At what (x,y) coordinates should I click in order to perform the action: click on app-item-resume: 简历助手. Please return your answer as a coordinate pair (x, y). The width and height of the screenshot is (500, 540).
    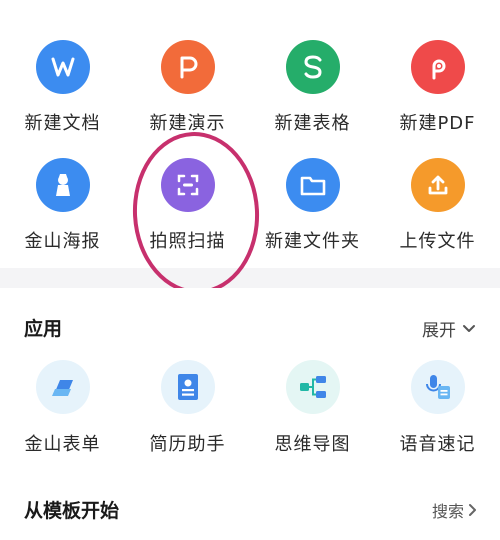
    Looking at the image, I should click on (187, 408).